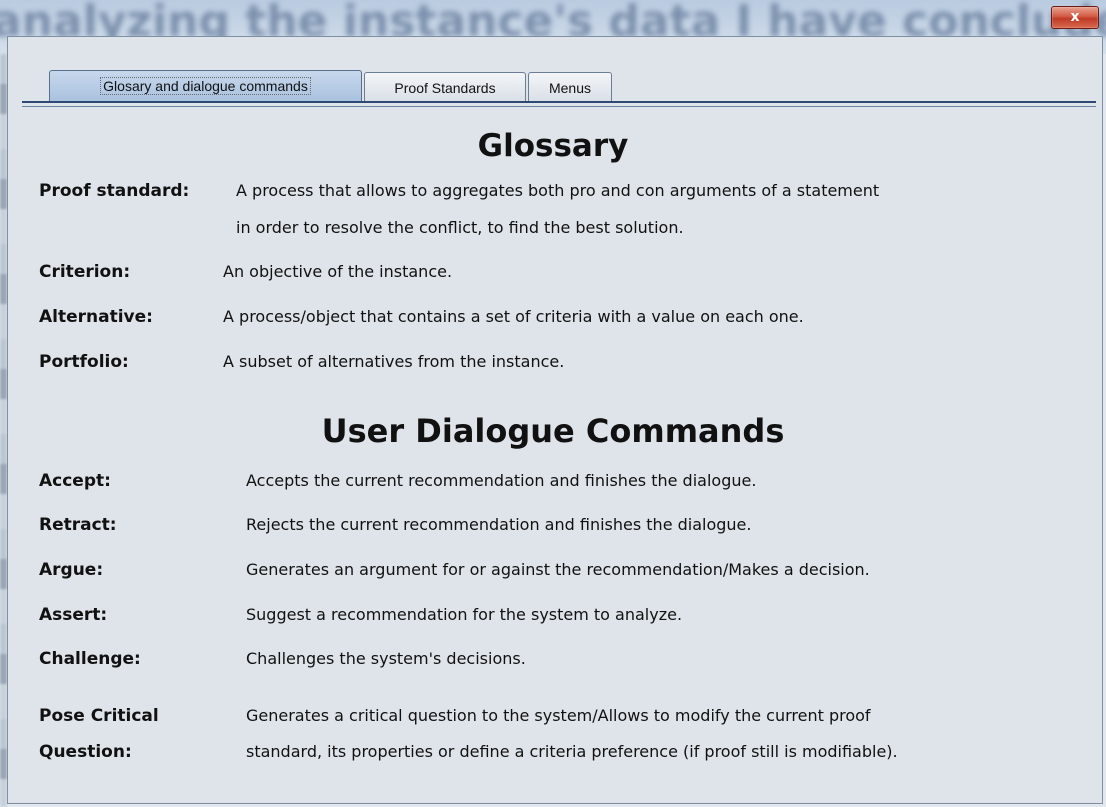 This screenshot has width=1106, height=807. What do you see at coordinates (84, 362) in the screenshot?
I see `glossary-term-portfolio: Portfolio:` at bounding box center [84, 362].